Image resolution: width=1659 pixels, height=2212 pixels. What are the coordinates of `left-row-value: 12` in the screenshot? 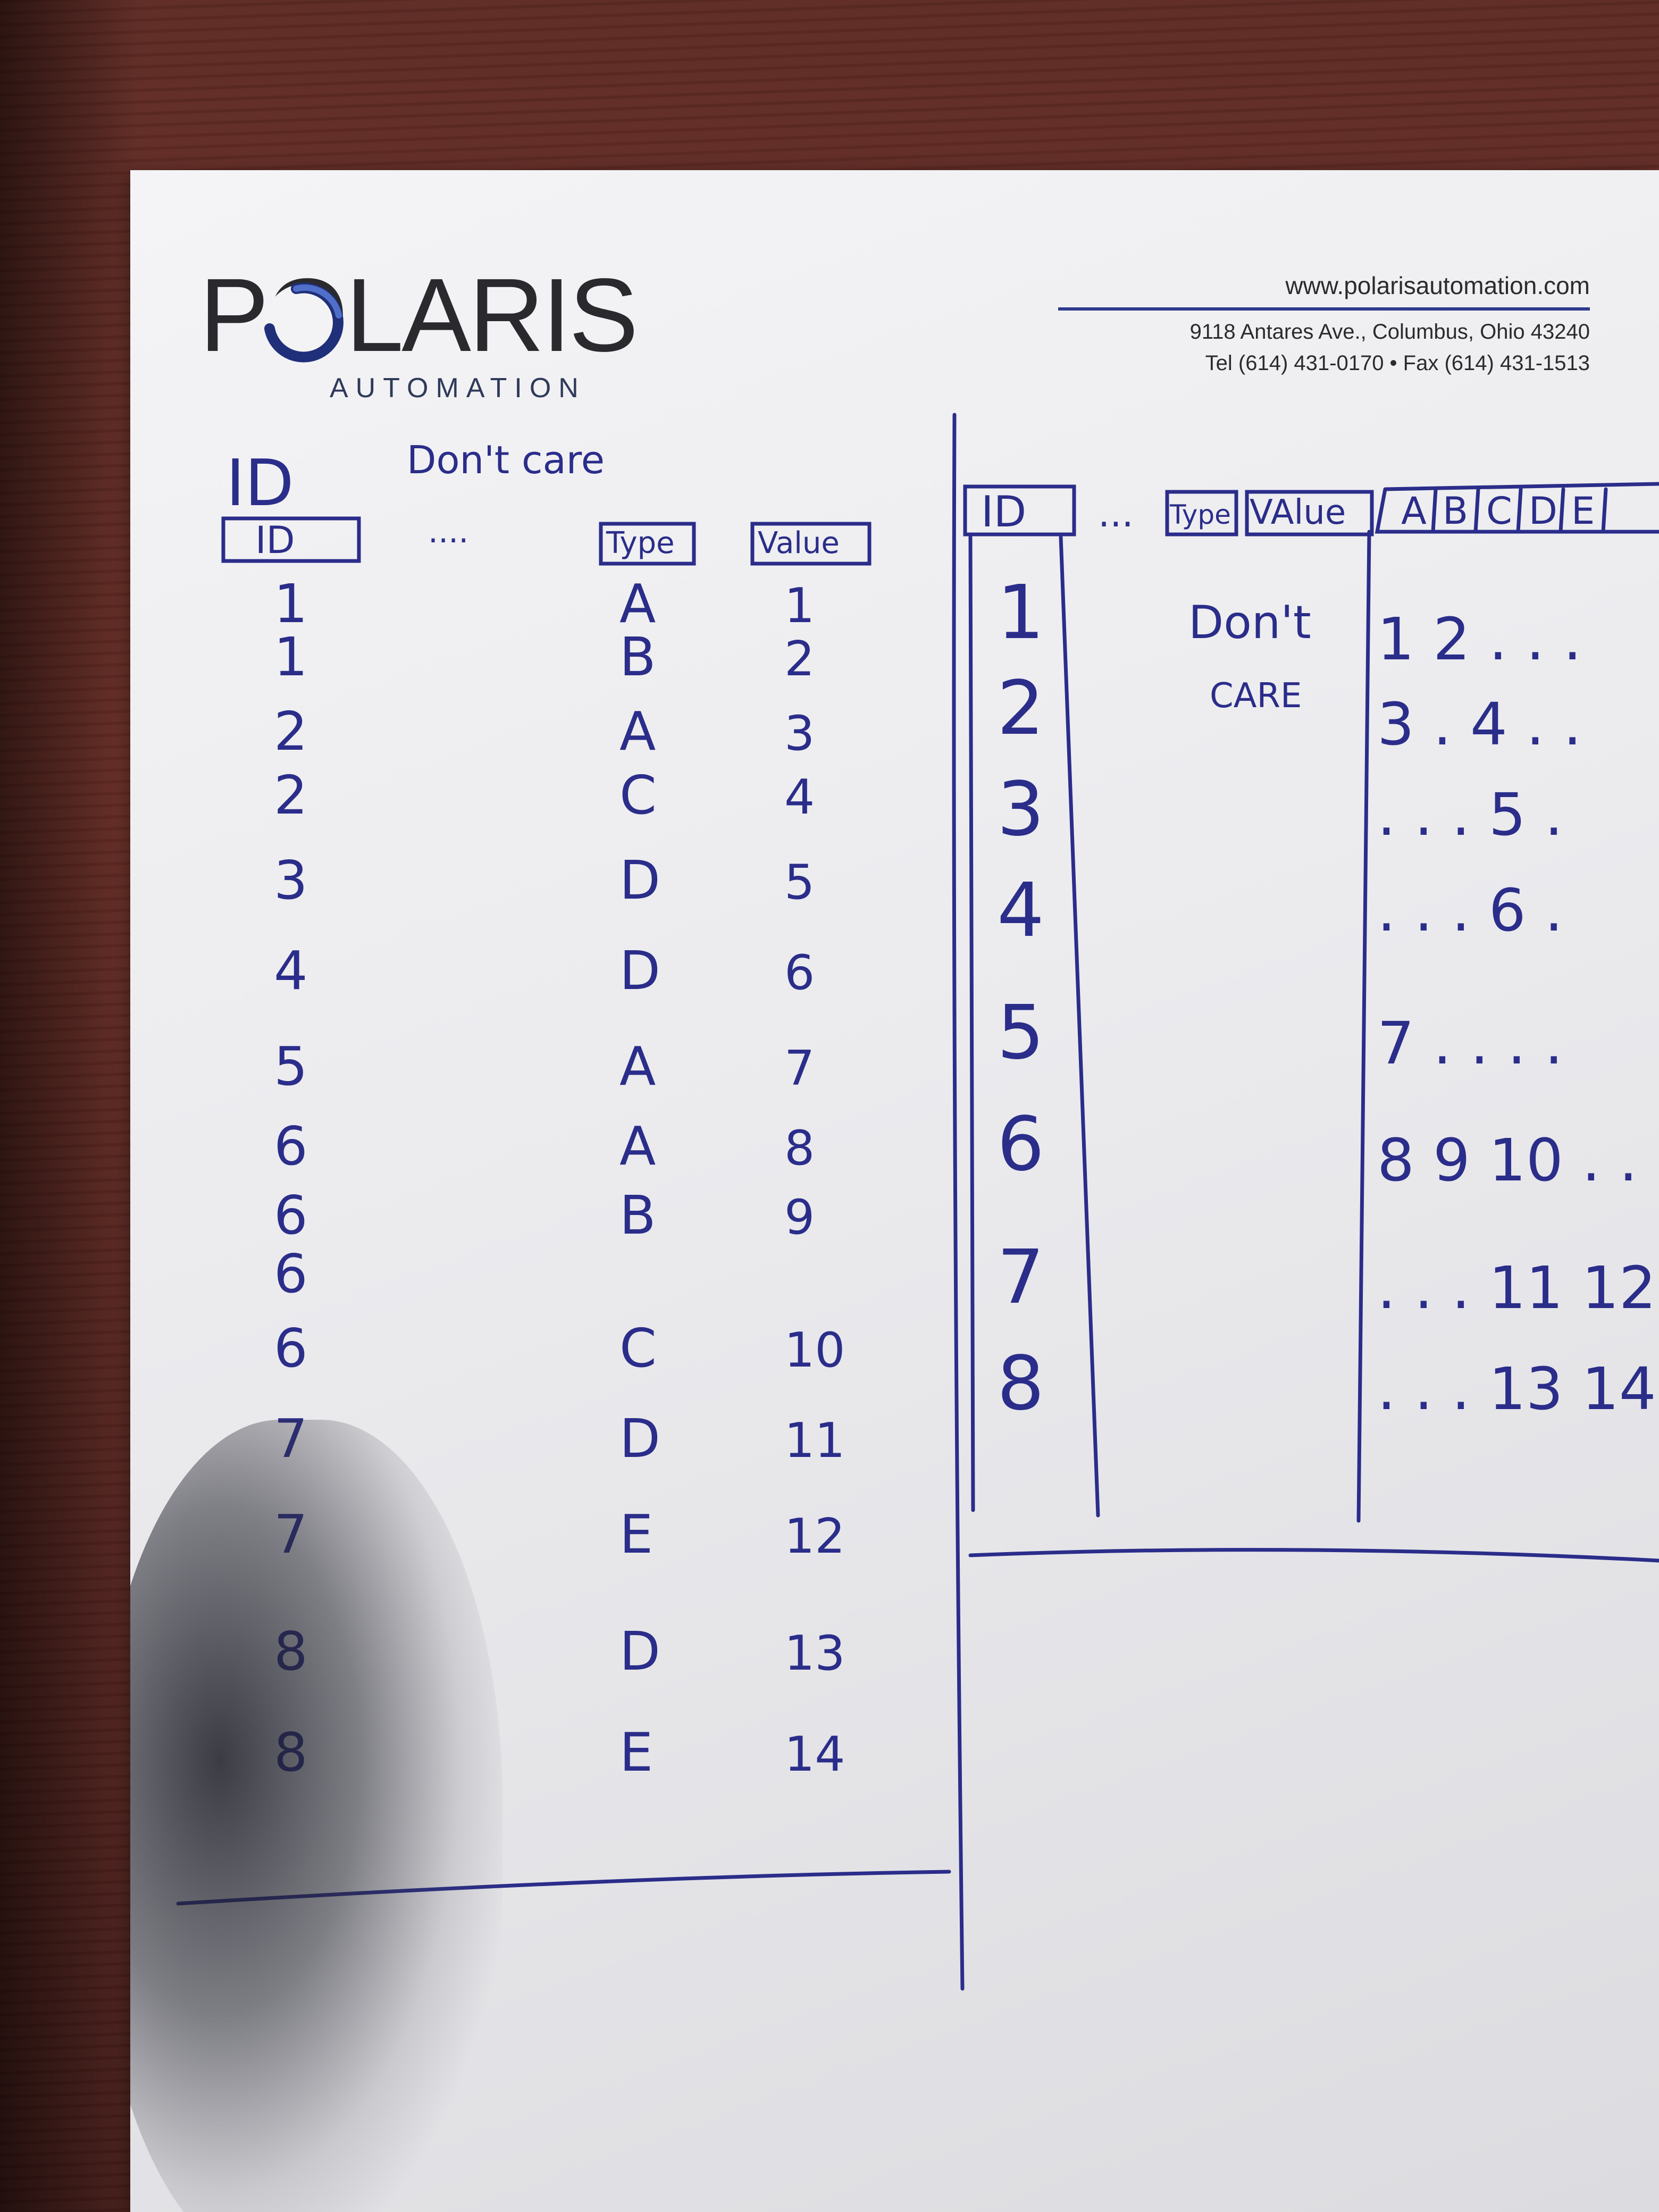 It's located at (814, 1536).